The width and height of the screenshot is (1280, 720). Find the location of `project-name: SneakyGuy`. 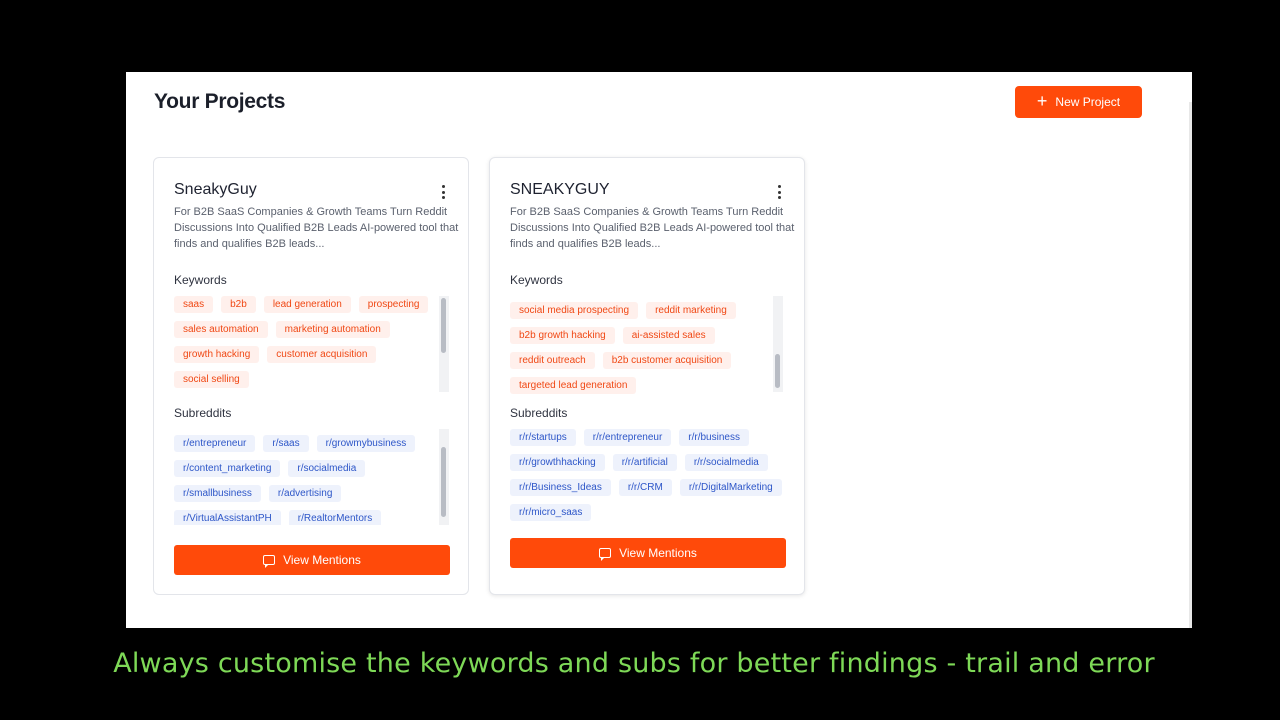

project-name: SneakyGuy is located at coordinates (215, 189).